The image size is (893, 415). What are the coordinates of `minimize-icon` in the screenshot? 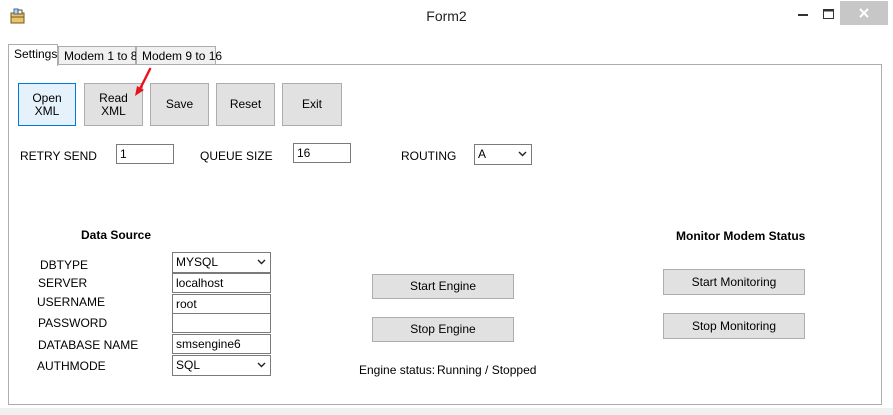 It's located at (803, 15).